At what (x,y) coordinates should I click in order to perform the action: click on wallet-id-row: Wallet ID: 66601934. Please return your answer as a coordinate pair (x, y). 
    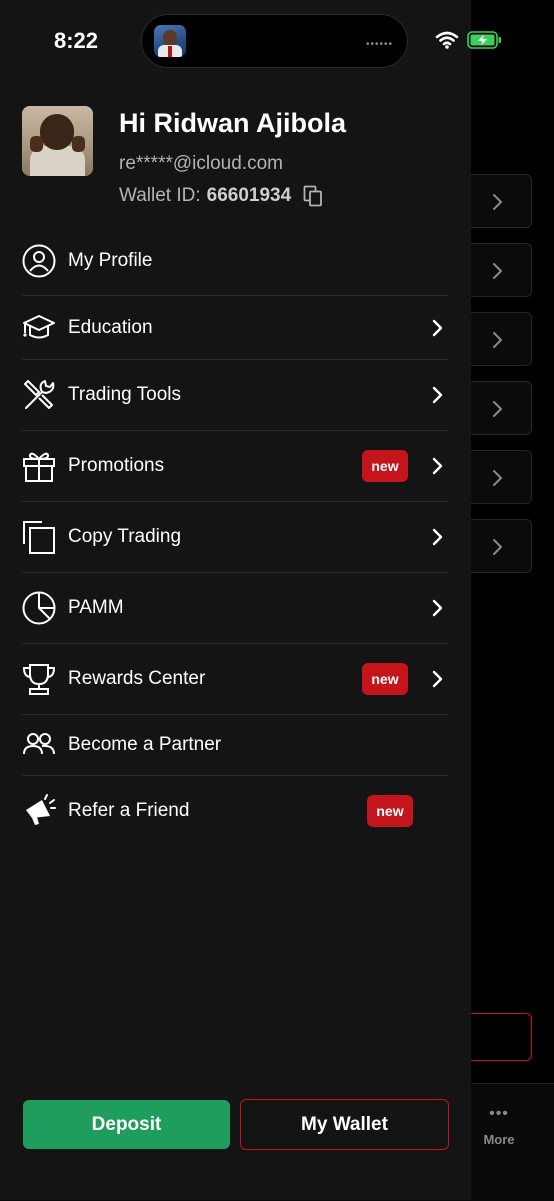
    Looking at the image, I should click on (221, 196).